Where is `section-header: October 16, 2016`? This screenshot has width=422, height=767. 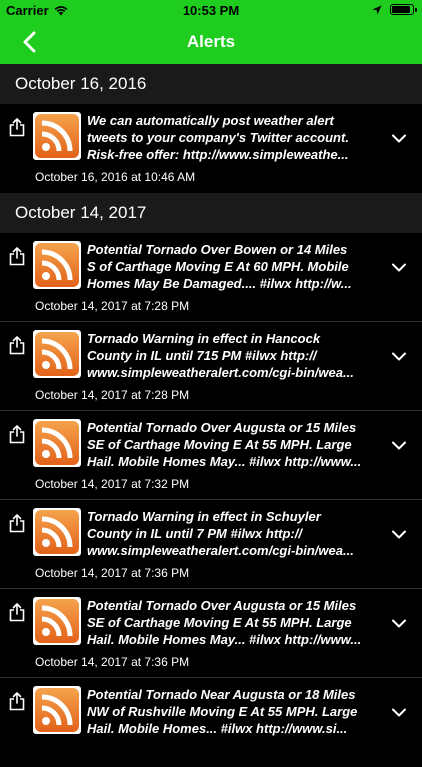
section-header: October 16, 2016 is located at coordinates (211, 84).